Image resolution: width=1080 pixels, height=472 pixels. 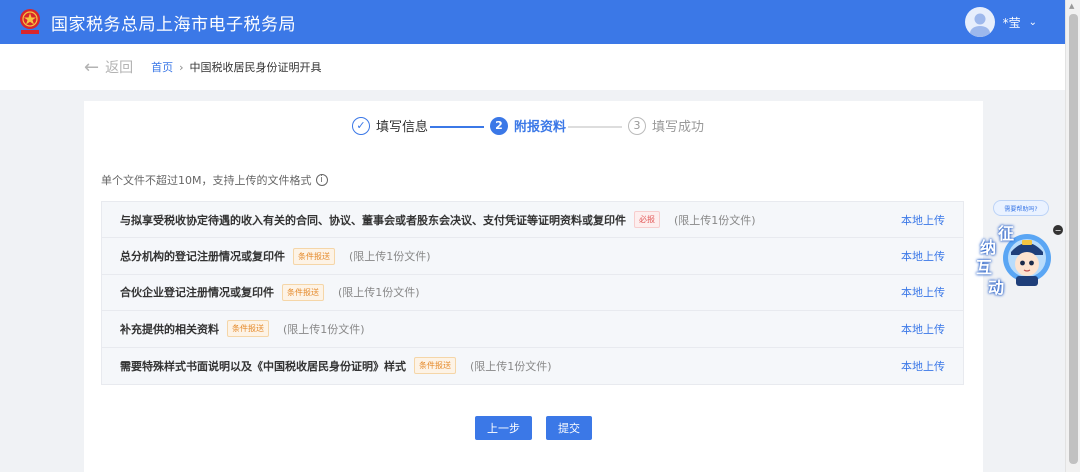 What do you see at coordinates (263, 366) in the screenshot?
I see `file-name: 需要特殊样式书面说明以及《中国税收居民身份证明》样式` at bounding box center [263, 366].